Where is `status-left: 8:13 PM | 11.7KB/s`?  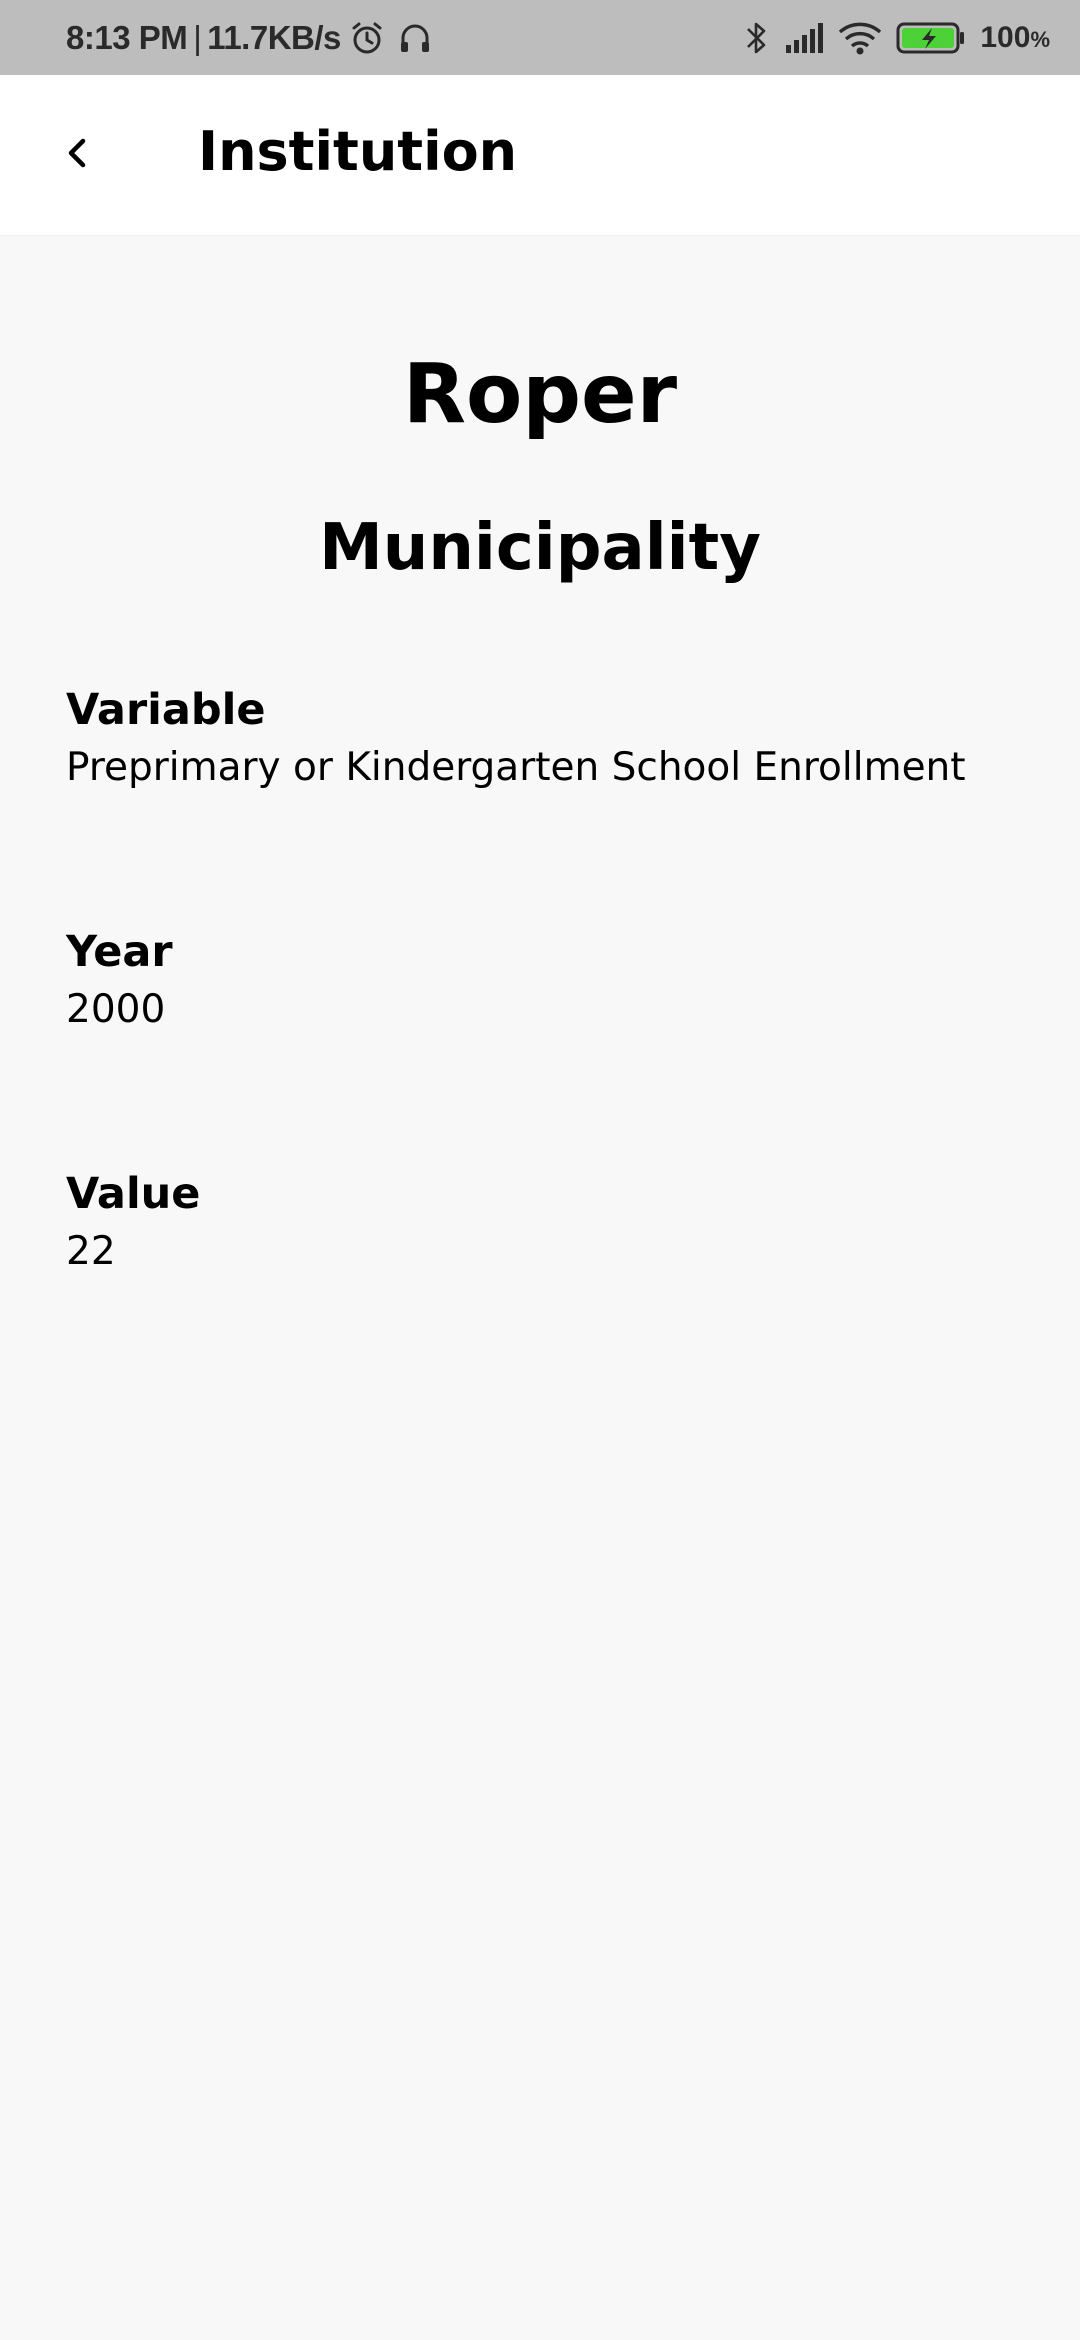 status-left: 8:13 PM | 11.7KB/s is located at coordinates (249, 38).